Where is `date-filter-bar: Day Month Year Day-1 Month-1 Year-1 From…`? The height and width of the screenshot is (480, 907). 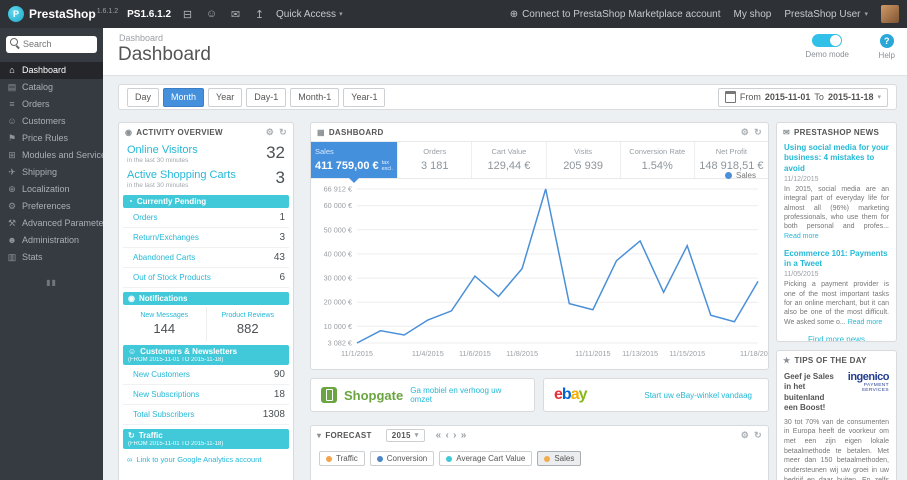 date-filter-bar: Day Month Year Day-1 Month-1 Year-1 From… is located at coordinates (507, 97).